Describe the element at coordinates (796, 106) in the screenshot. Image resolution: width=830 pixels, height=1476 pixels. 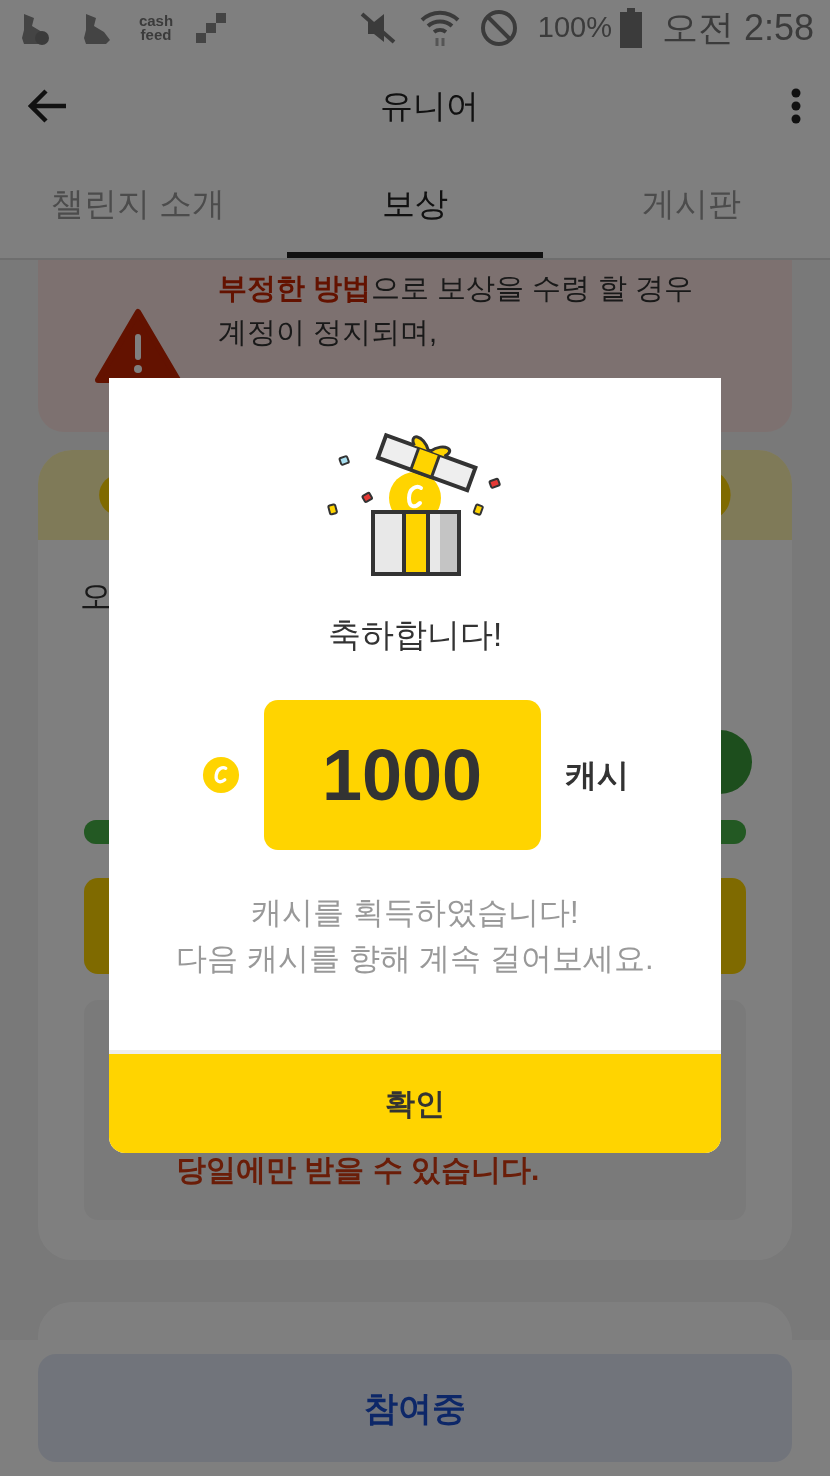
I see `more-menu-icon` at that location.